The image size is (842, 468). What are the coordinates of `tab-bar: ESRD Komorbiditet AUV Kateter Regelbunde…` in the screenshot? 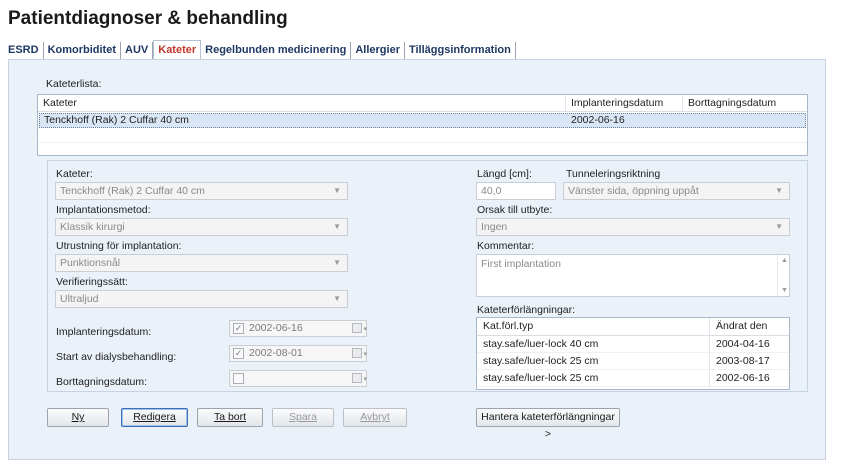 It's located at (262, 49).